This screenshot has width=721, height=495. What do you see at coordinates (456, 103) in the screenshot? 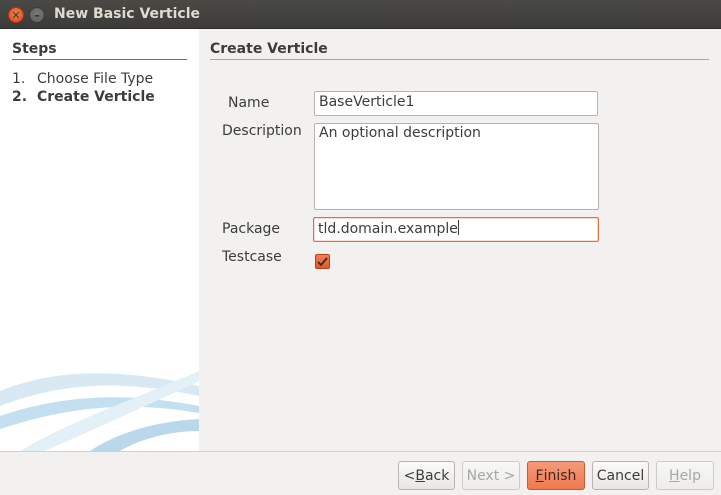
I see `name-field: BaseVerticle1` at bounding box center [456, 103].